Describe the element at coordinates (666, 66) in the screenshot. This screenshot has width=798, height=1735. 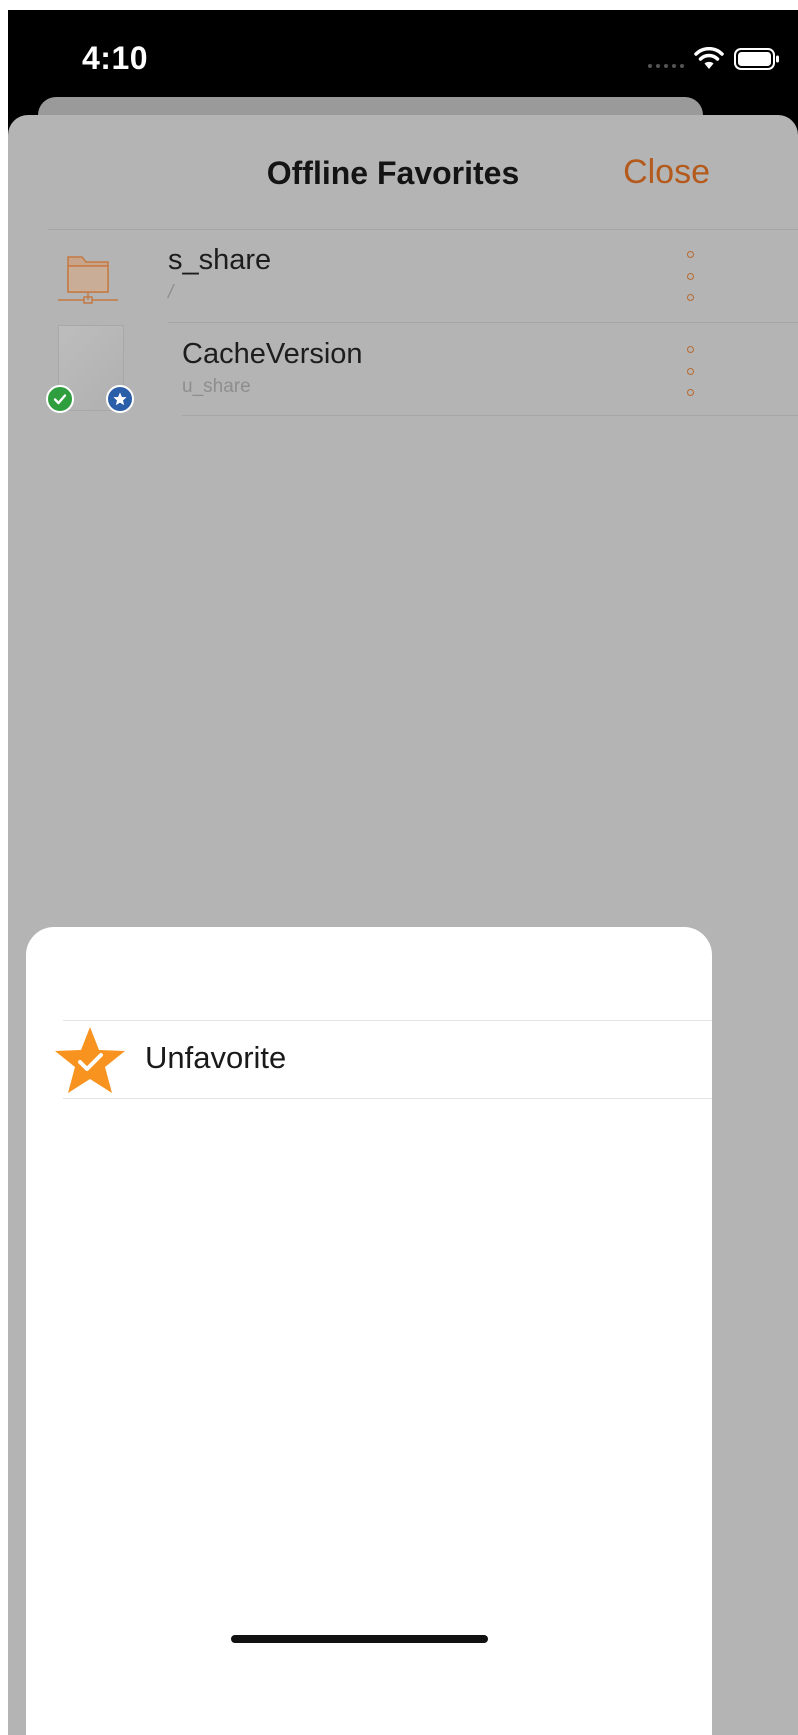
I see `cellular-signal-icon` at that location.